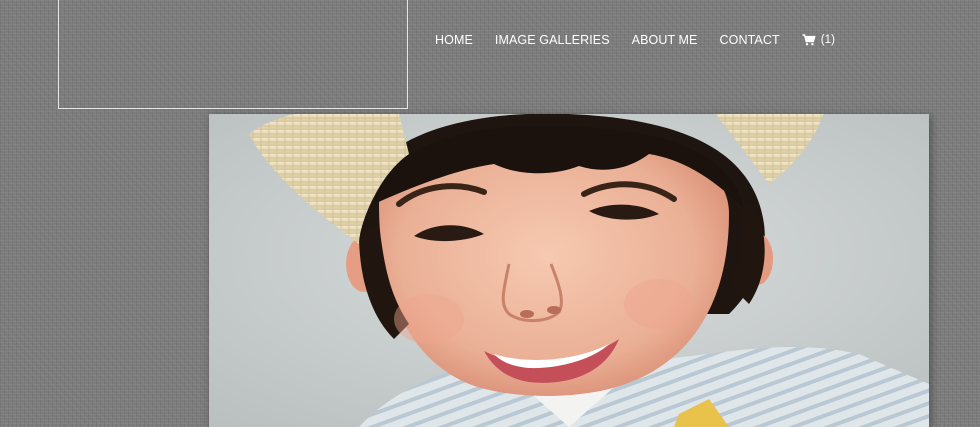 The height and width of the screenshot is (427, 980). What do you see at coordinates (665, 40) in the screenshot?
I see `nav-about-me: ABOUT ME` at bounding box center [665, 40].